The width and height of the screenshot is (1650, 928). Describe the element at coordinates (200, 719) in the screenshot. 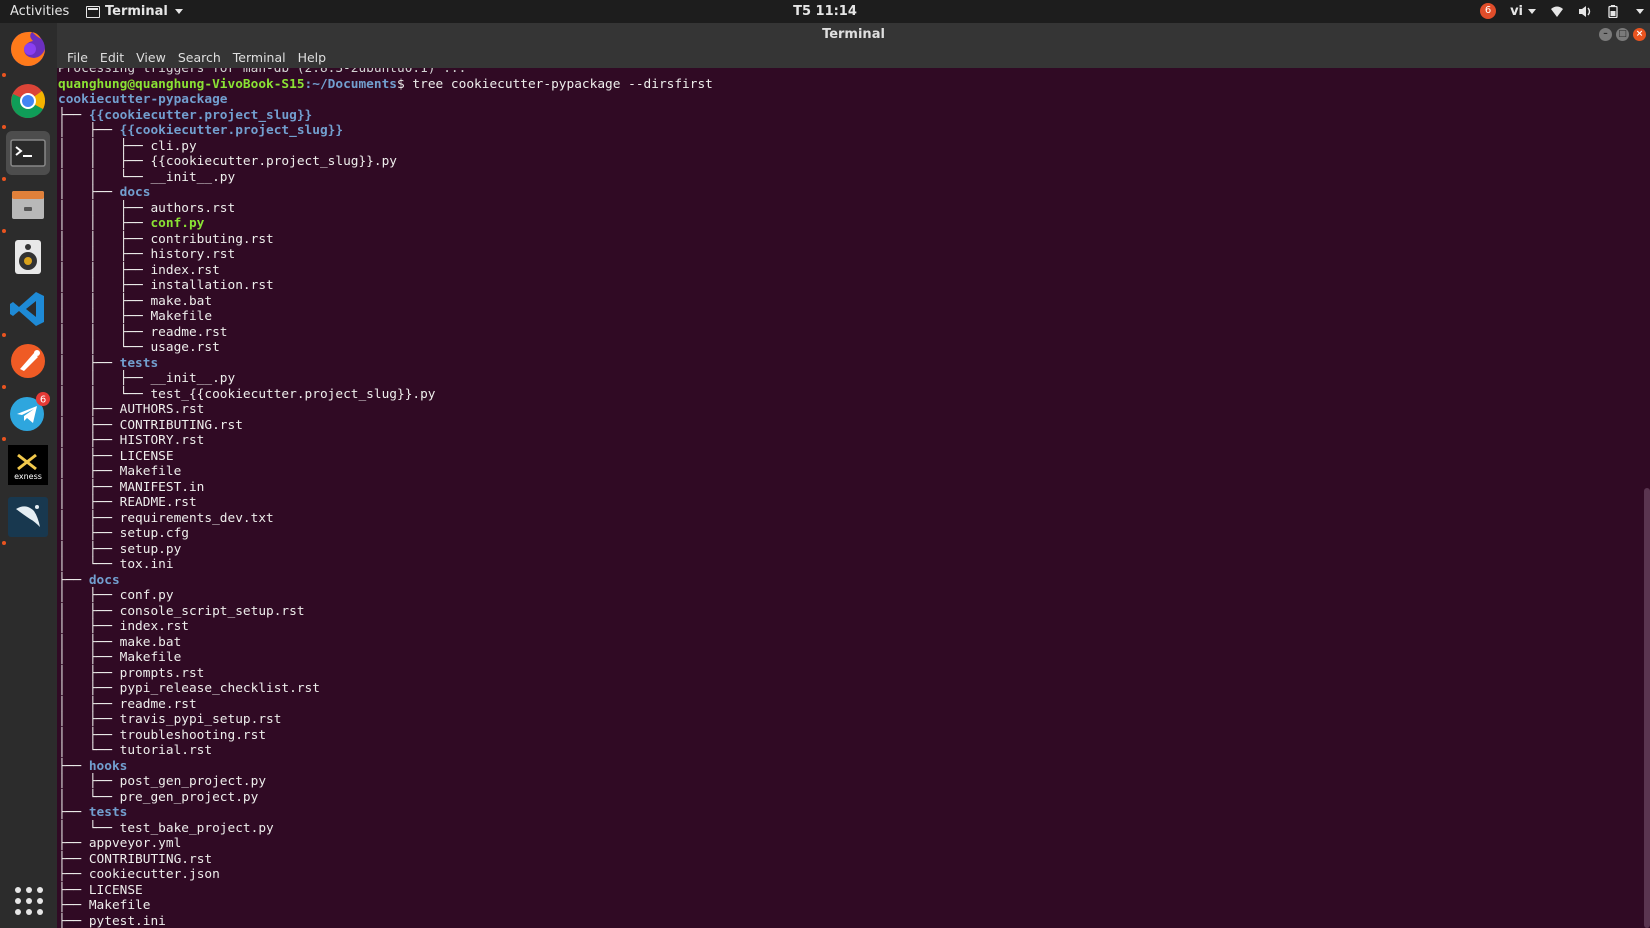

I see `tree-file: travis_pypi_setup.rst` at that location.